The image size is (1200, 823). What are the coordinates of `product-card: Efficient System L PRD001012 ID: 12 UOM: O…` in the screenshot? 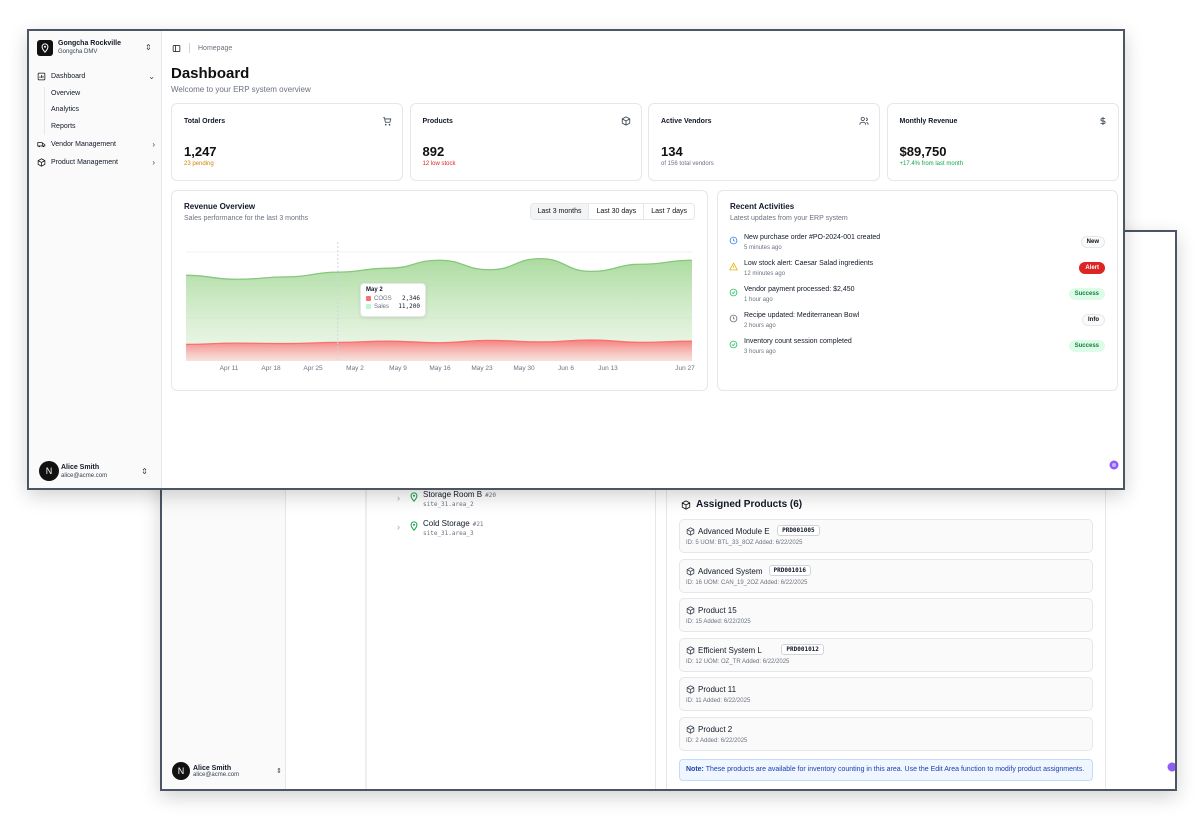 It's located at (886, 654).